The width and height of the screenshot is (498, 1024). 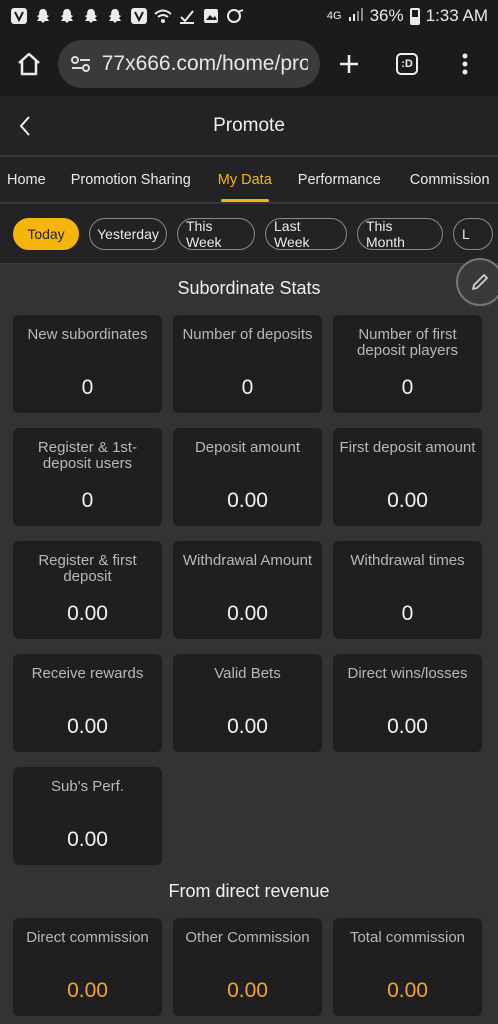 I want to click on battery-percent: 36%, so click(x=386, y=15).